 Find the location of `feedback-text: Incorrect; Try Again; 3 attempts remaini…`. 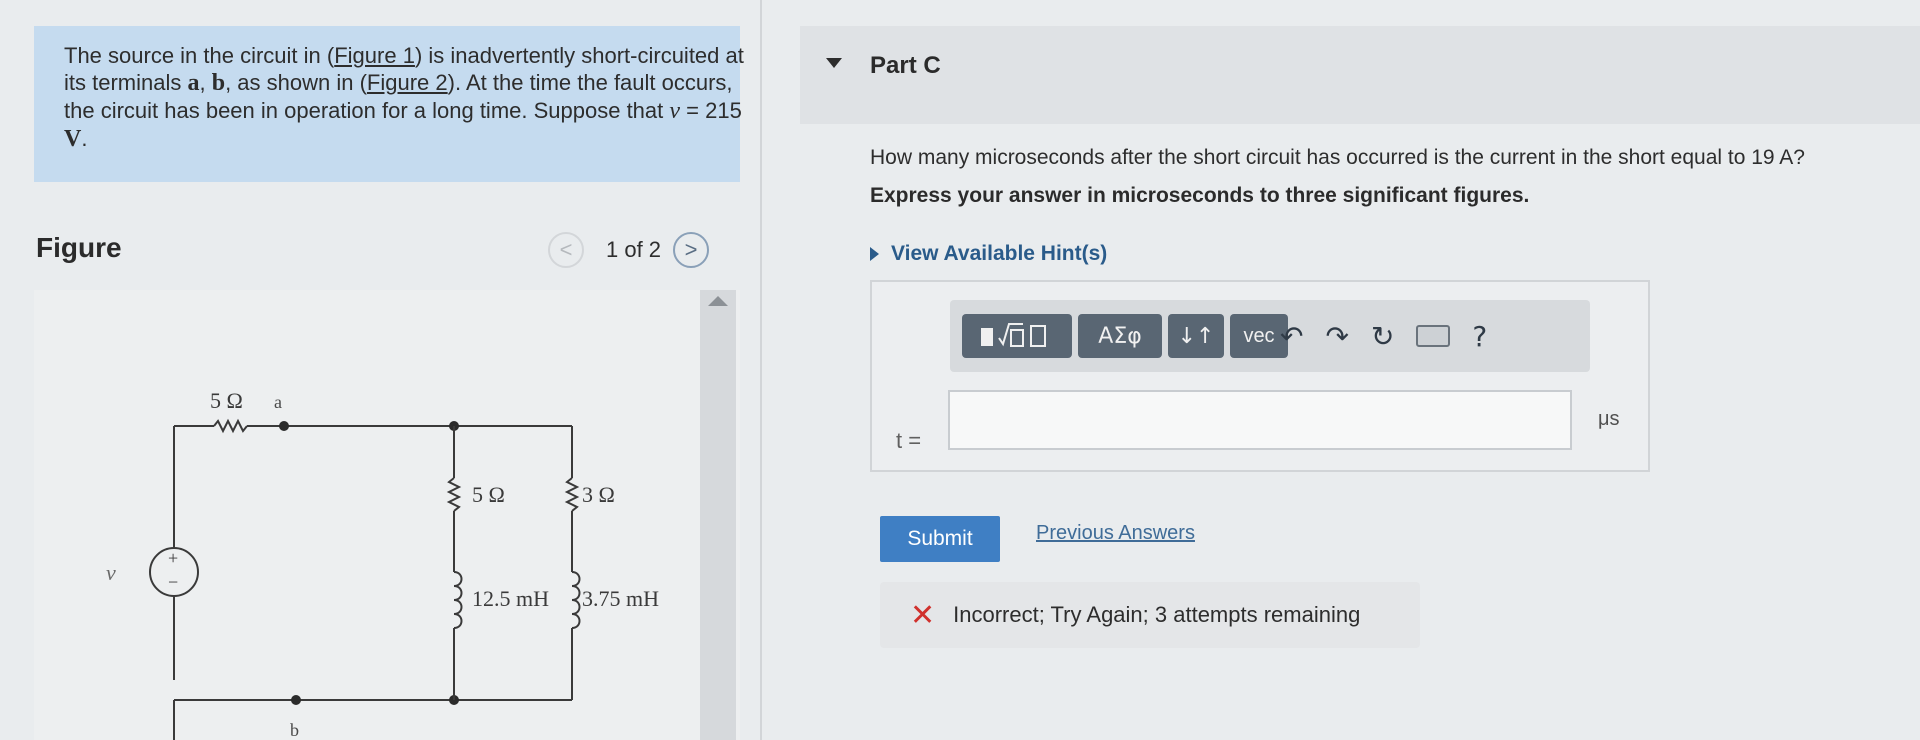

feedback-text: Incorrect; Try Again; 3 attempts remaini… is located at coordinates (1157, 614).